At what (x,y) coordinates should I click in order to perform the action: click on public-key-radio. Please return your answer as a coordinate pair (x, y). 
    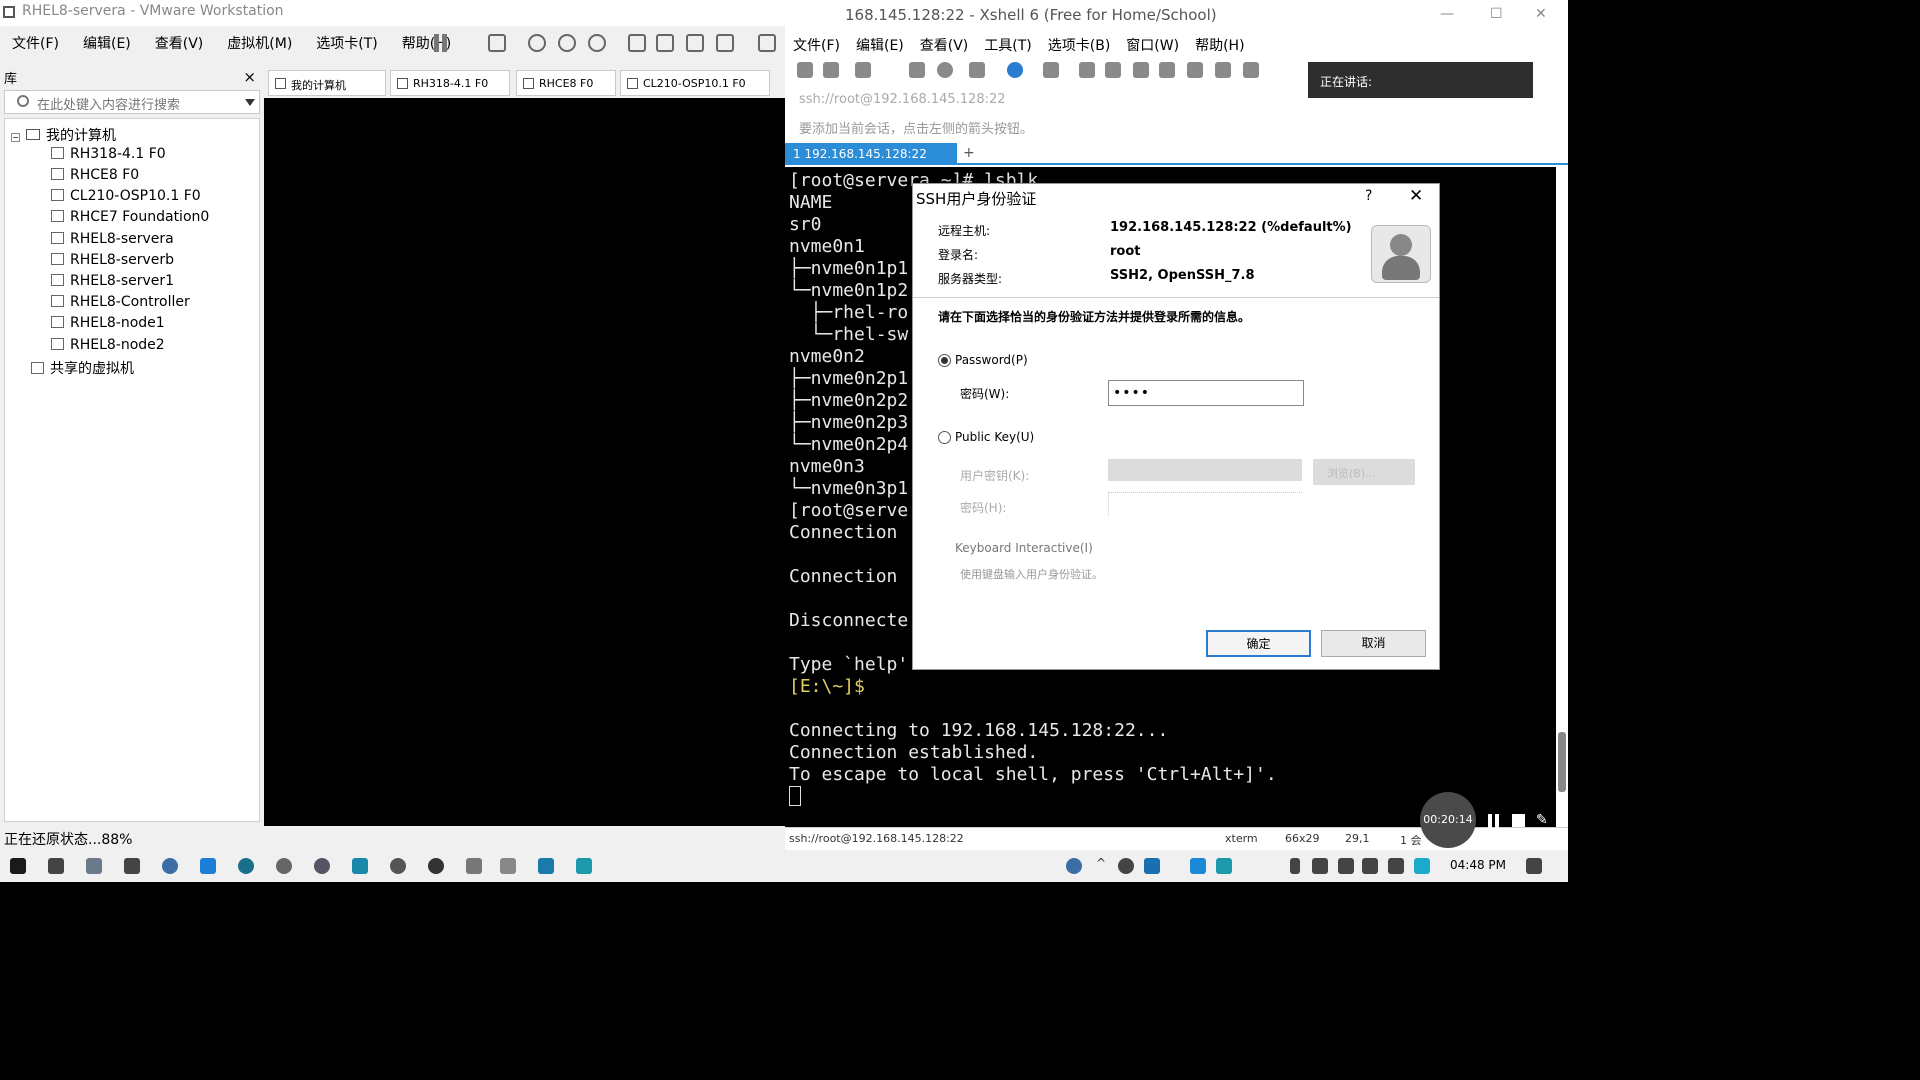
    Looking at the image, I should click on (944, 437).